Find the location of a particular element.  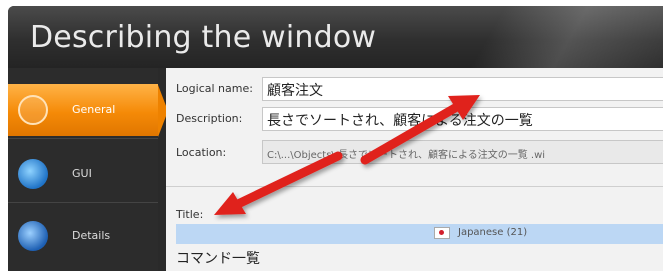

sidebar-item-details: Details is located at coordinates (83, 236).